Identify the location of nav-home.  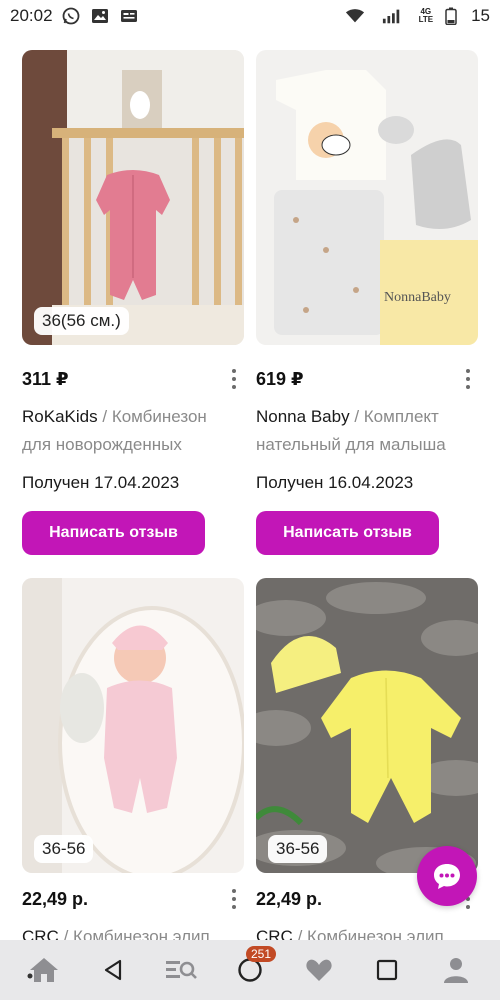
(44, 970).